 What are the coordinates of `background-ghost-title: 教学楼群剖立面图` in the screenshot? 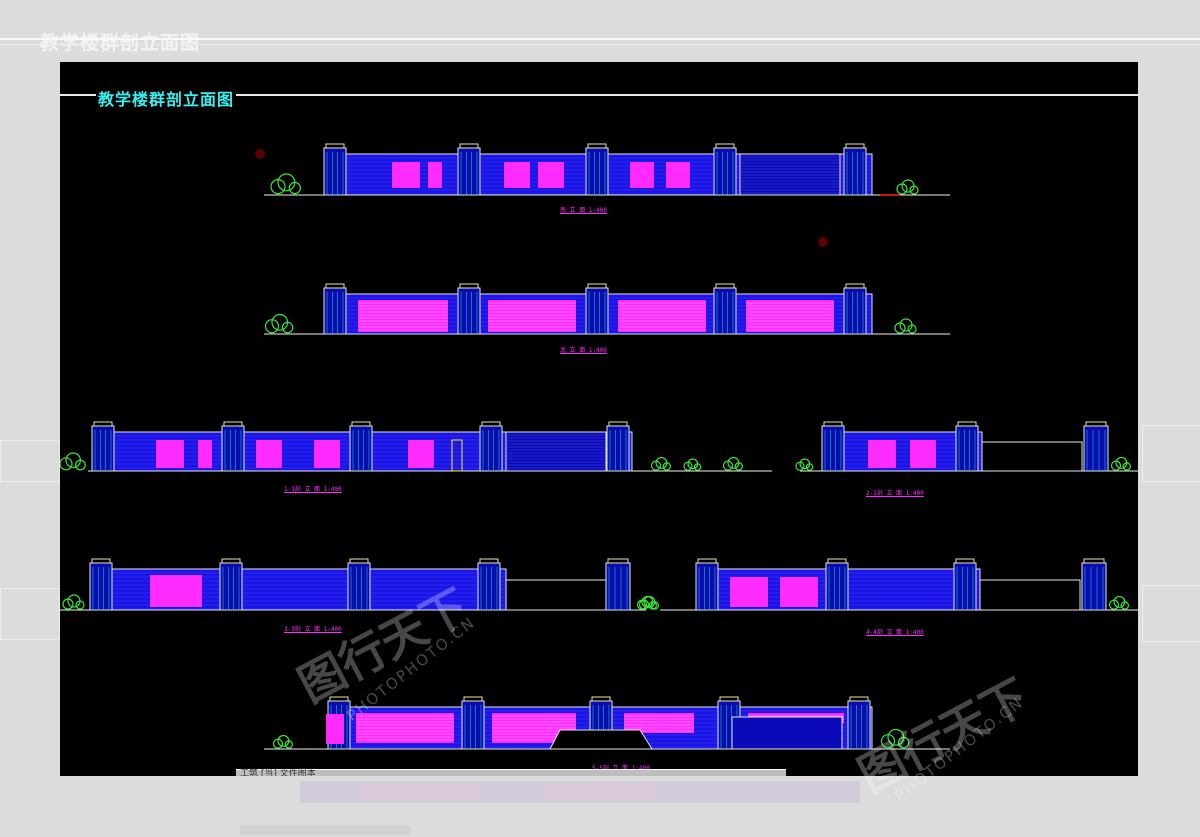 It's located at (120, 43).